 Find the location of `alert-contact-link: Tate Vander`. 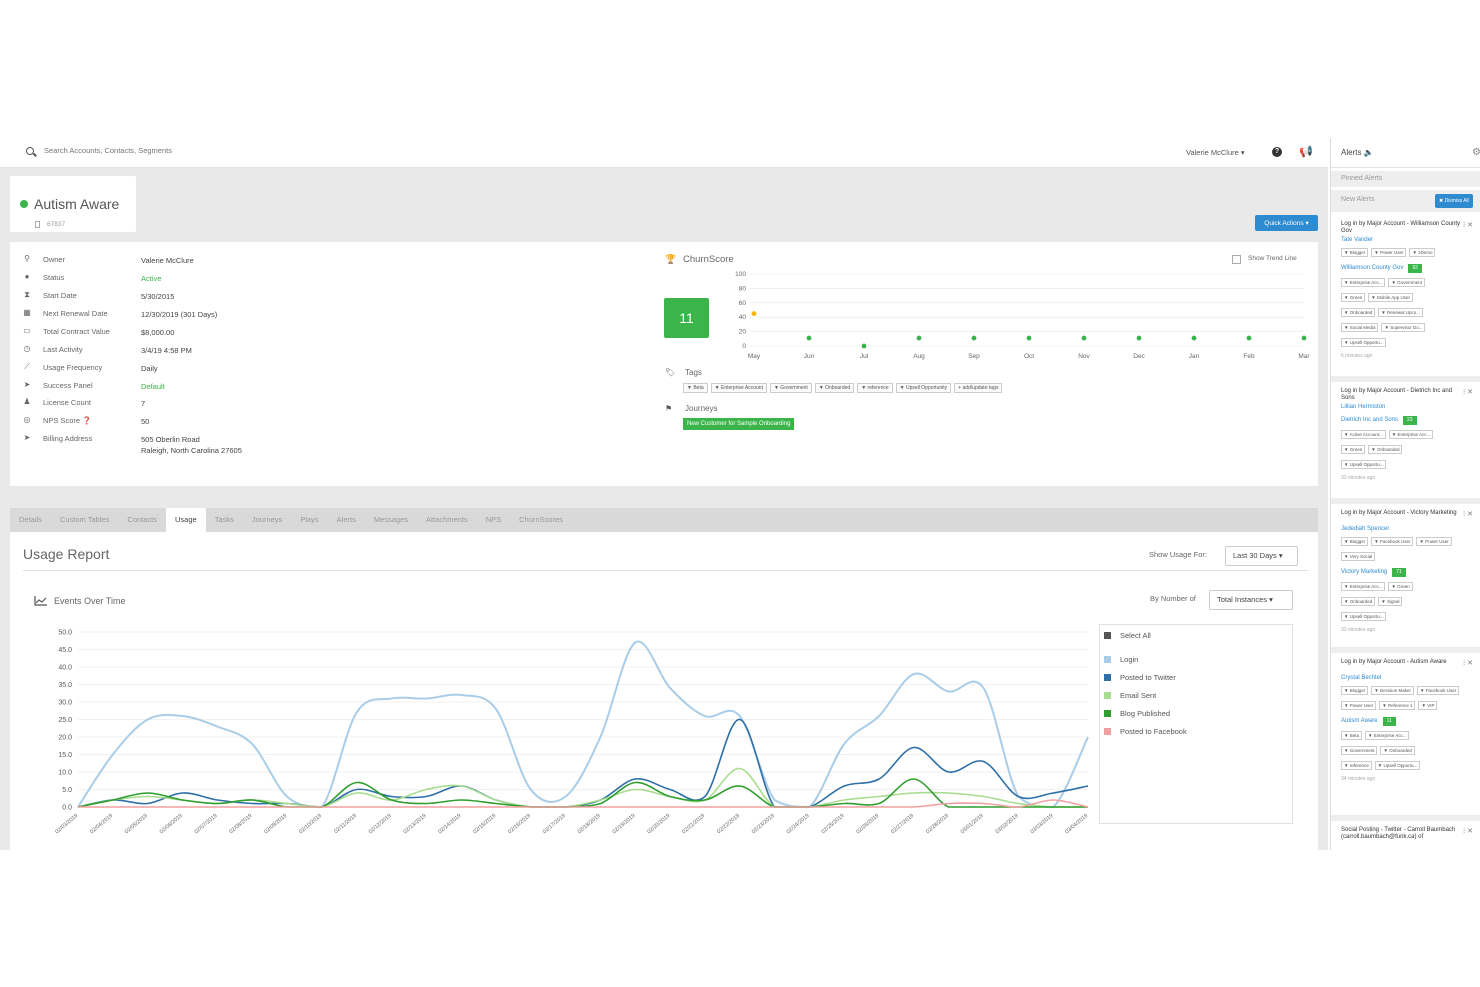

alert-contact-link: Tate Vander is located at coordinates (1357, 240).